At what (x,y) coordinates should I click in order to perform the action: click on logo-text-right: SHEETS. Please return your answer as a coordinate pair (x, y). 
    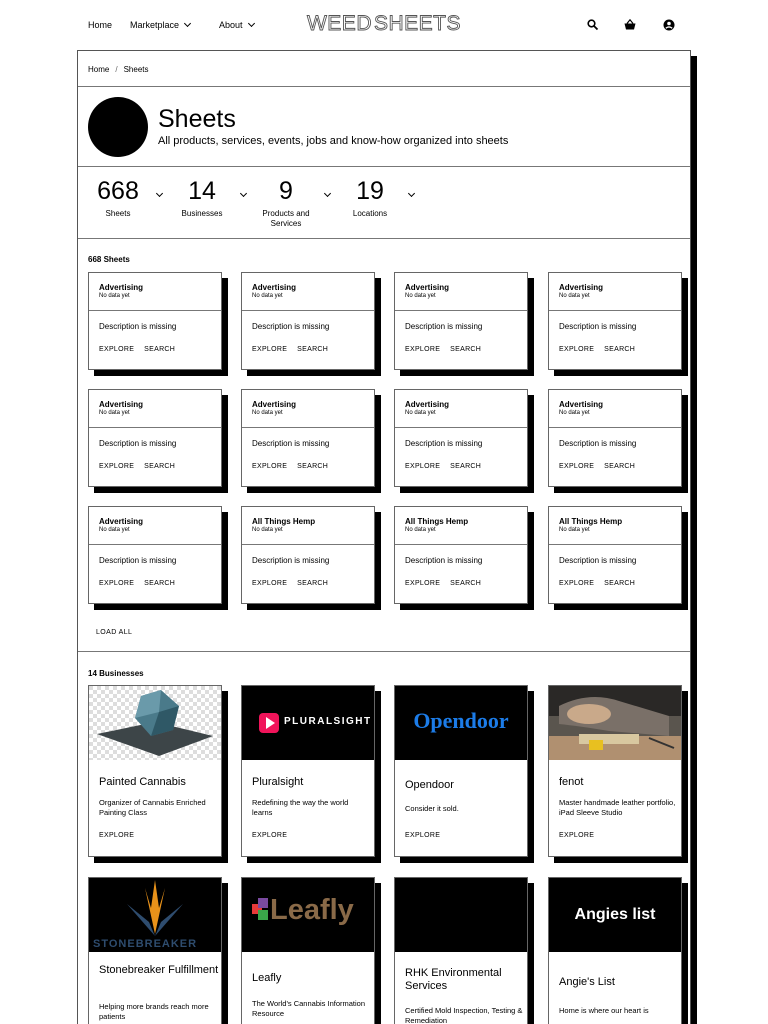
    Looking at the image, I should click on (417, 24).